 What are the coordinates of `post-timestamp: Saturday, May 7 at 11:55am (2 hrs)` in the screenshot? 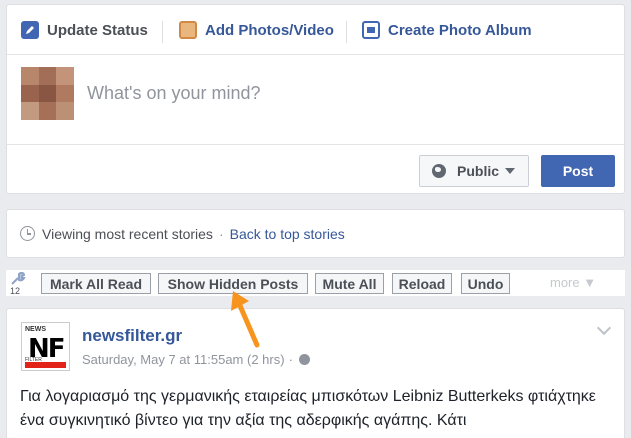 It's located at (183, 359).